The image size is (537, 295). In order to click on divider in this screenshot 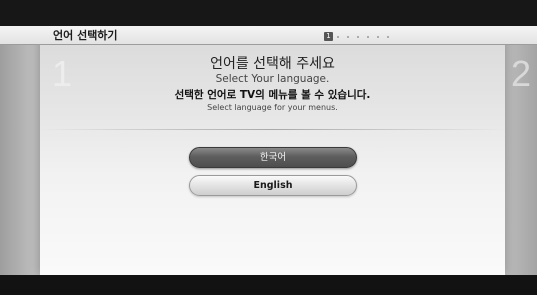, I will do `click(272, 129)`.